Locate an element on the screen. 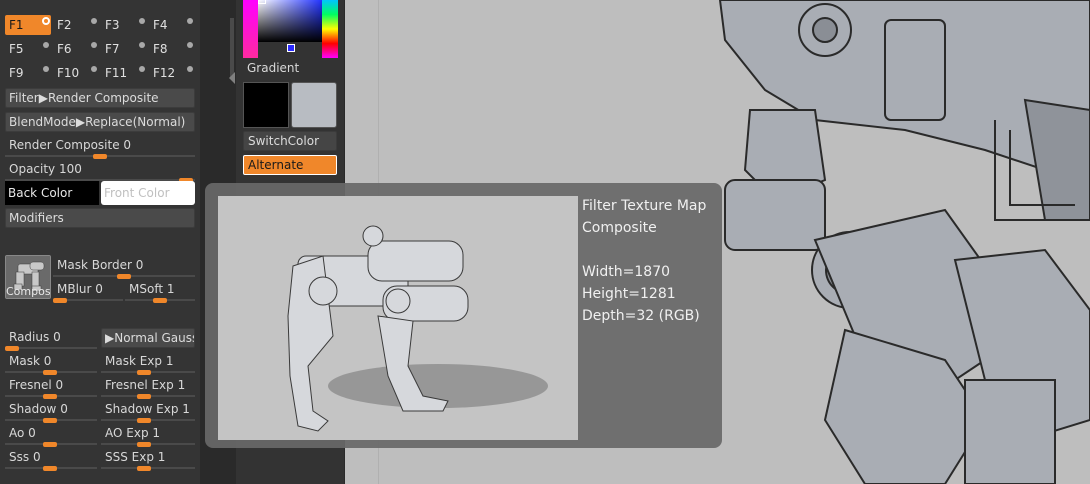  ao-exp-slider: AO Exp 1 is located at coordinates (148, 436).